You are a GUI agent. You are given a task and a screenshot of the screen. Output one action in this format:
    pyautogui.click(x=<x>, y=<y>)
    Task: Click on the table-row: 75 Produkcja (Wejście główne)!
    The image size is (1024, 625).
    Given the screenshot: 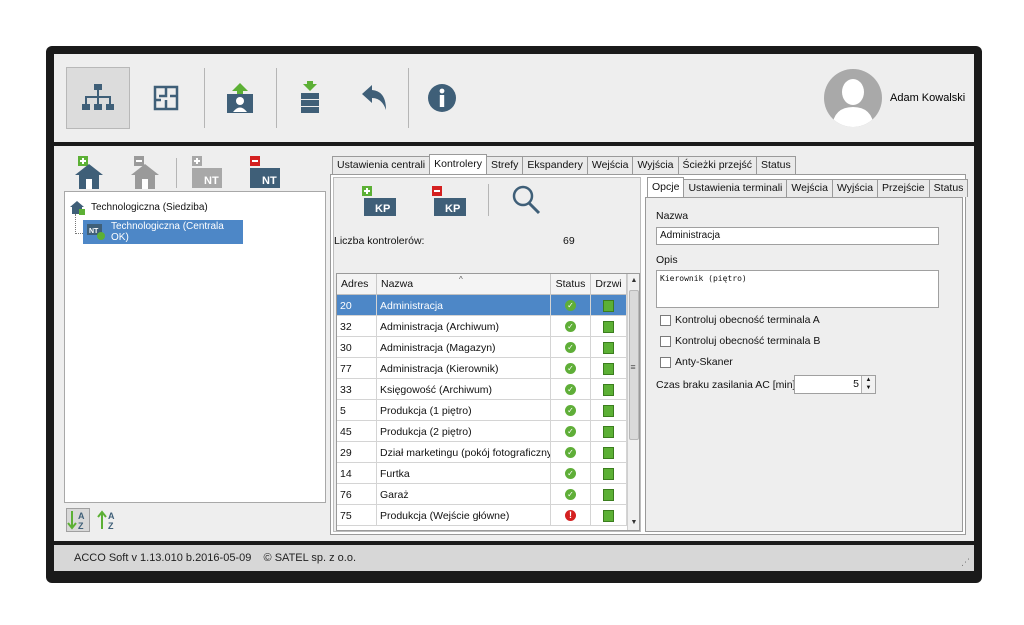 What is the action you would take?
    pyautogui.click(x=482, y=515)
    